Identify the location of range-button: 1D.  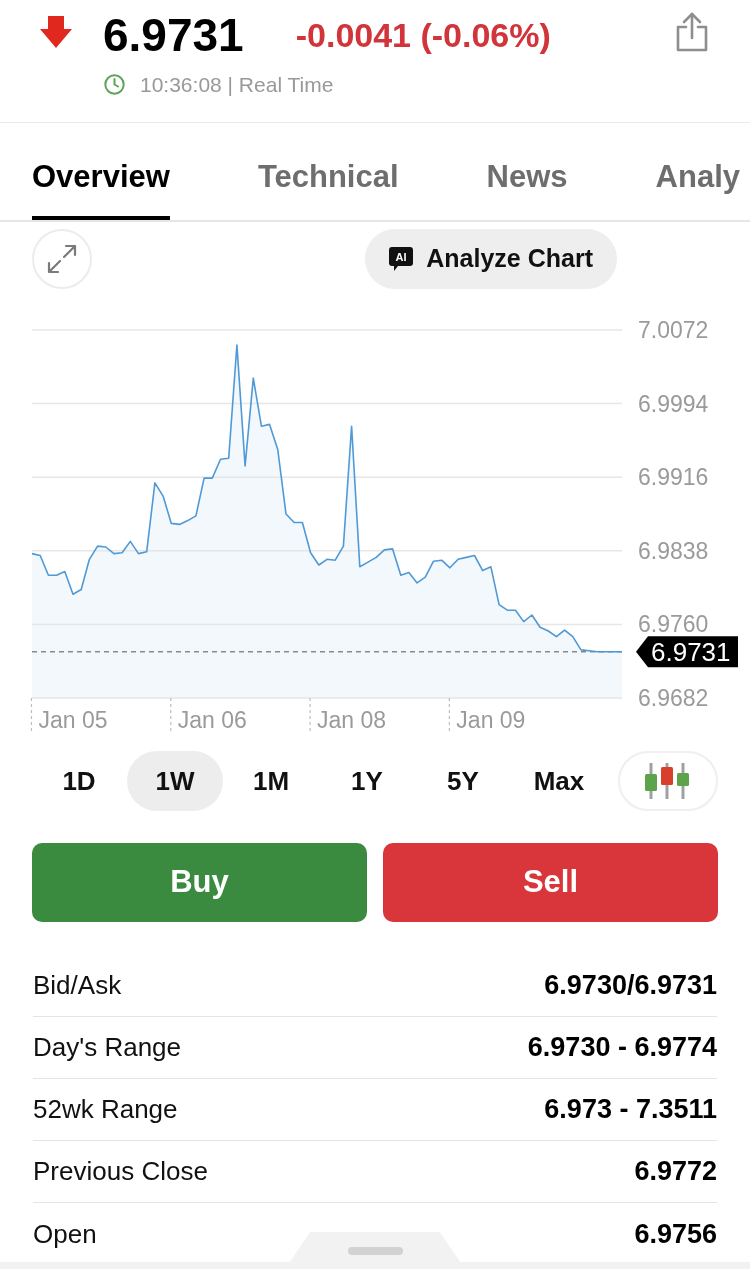
(79, 781).